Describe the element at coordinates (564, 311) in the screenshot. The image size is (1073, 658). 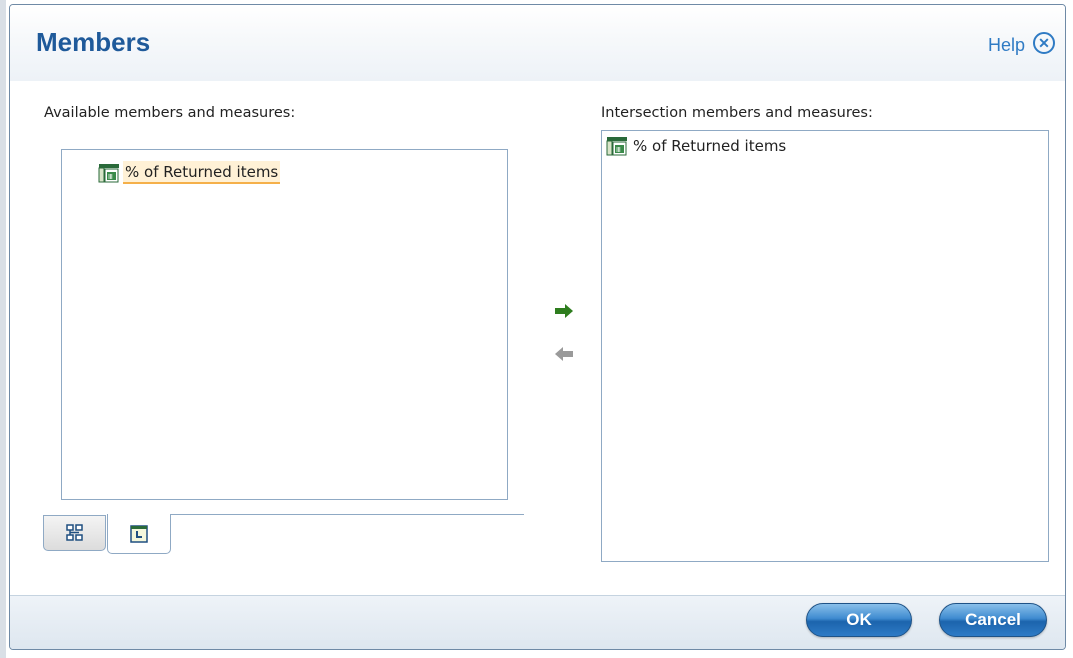
I see `arrow-right-icon` at that location.